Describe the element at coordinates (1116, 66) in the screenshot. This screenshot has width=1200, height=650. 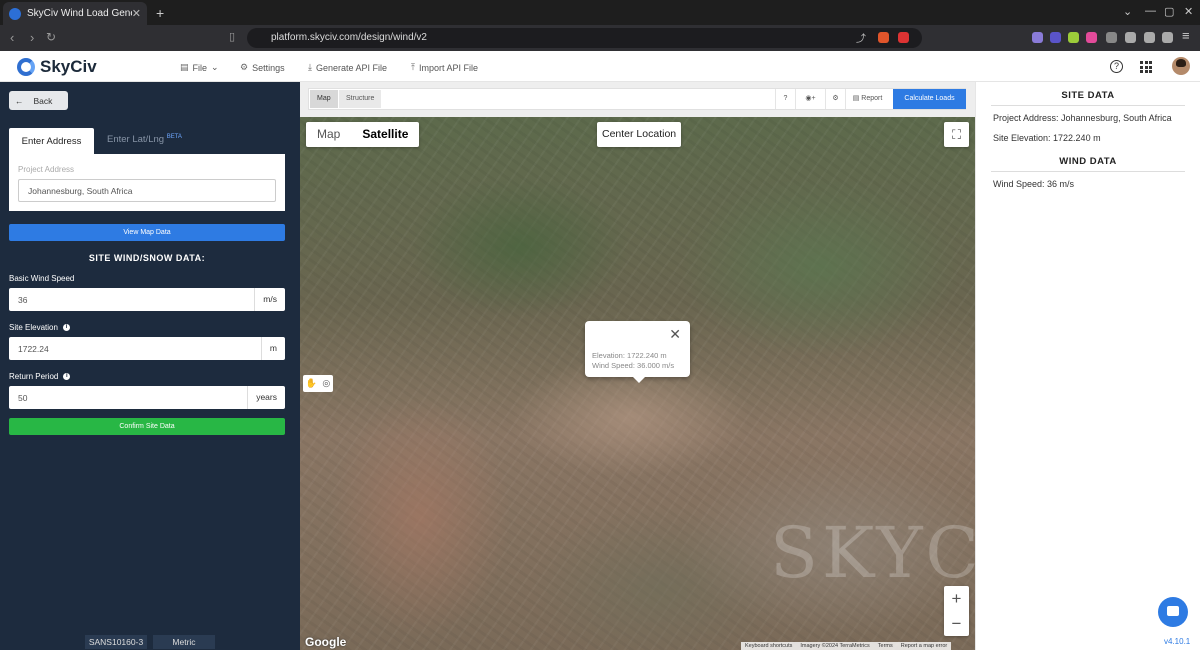
I see `help-icon: ?` at that location.